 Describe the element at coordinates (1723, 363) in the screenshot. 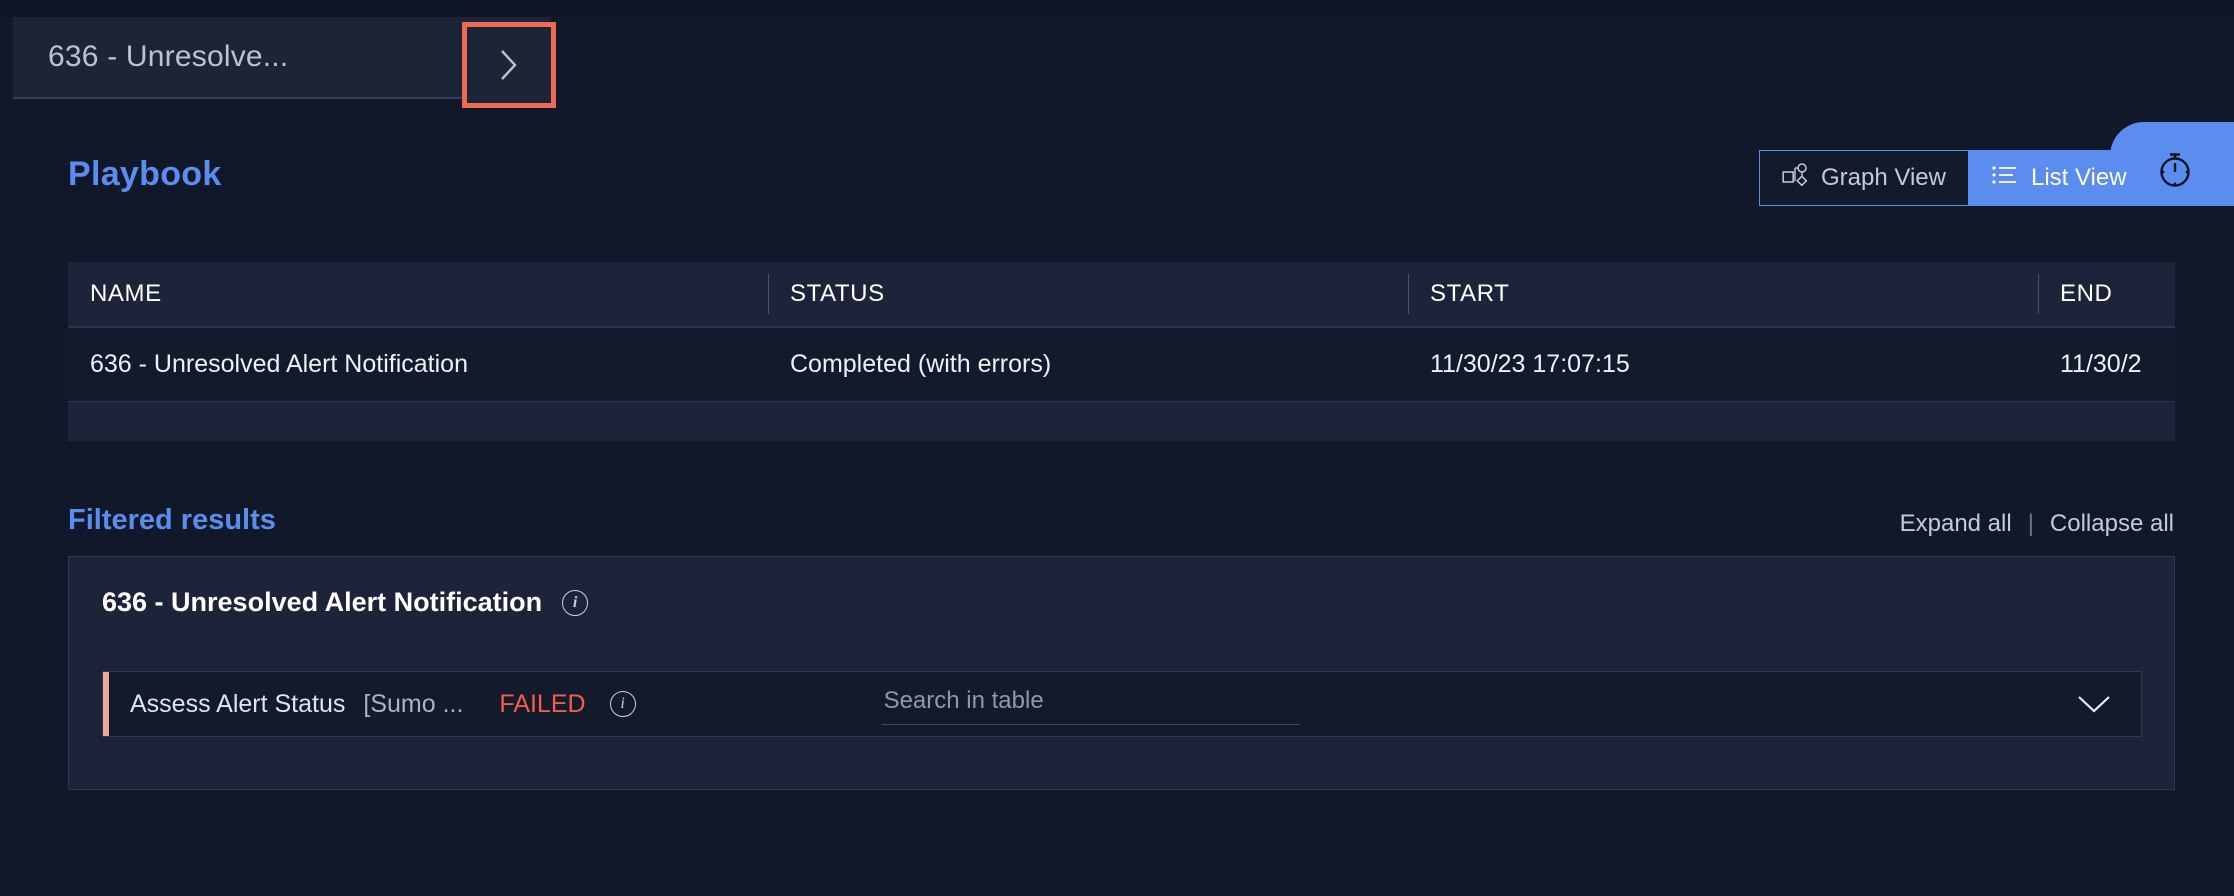

I see `cell-start: 11/30/23 17:07:15` at that location.